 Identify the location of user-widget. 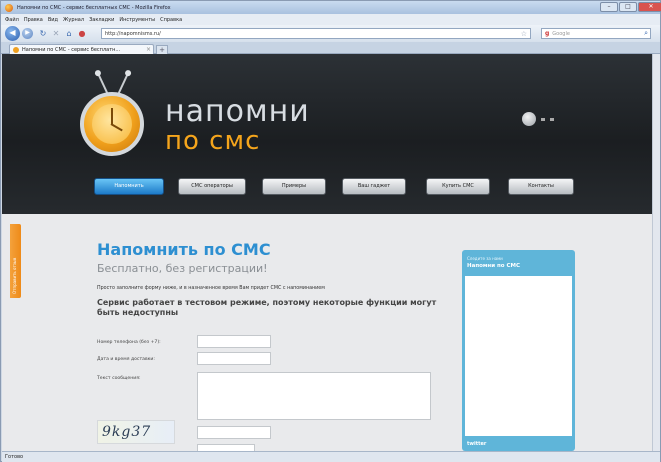
(538, 119).